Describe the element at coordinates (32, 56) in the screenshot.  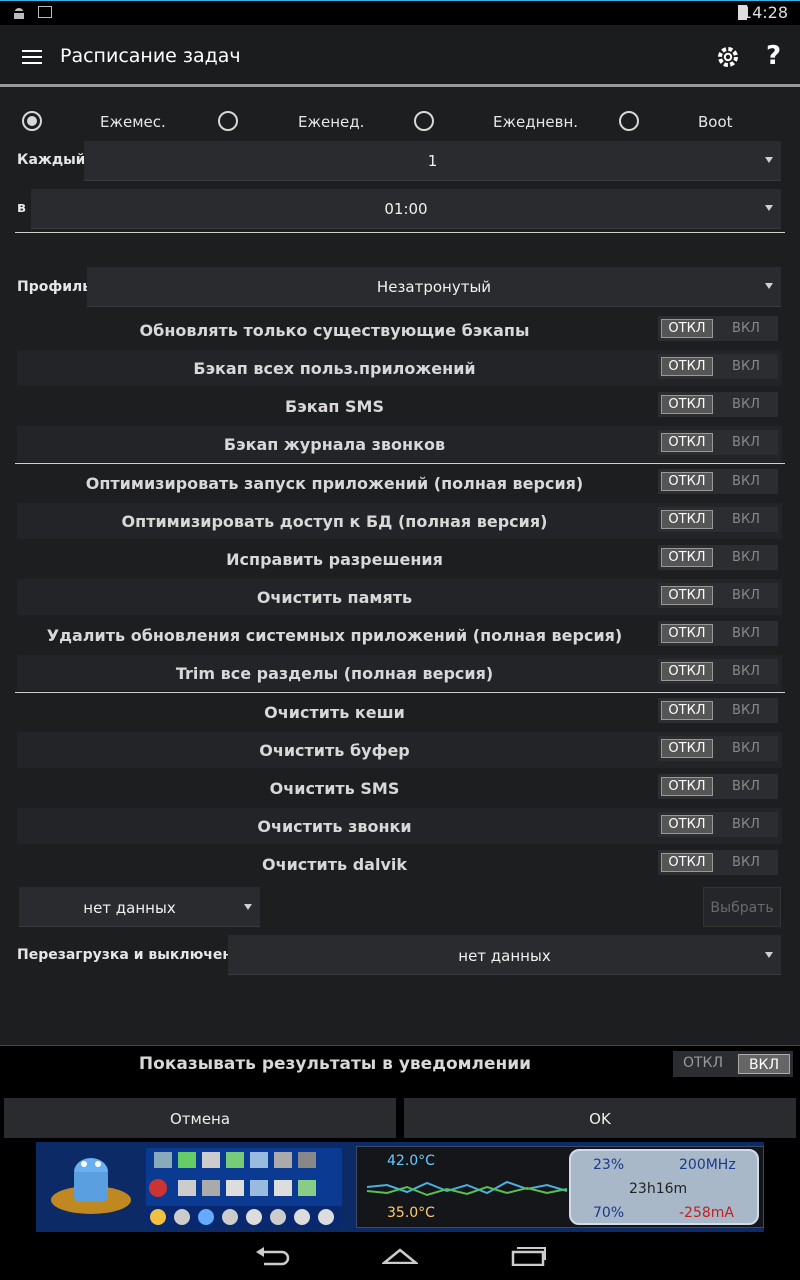
I see `menu-icon` at that location.